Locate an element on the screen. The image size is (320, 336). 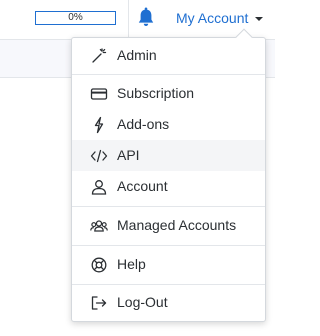
menu-item-account: Account is located at coordinates (168, 186).